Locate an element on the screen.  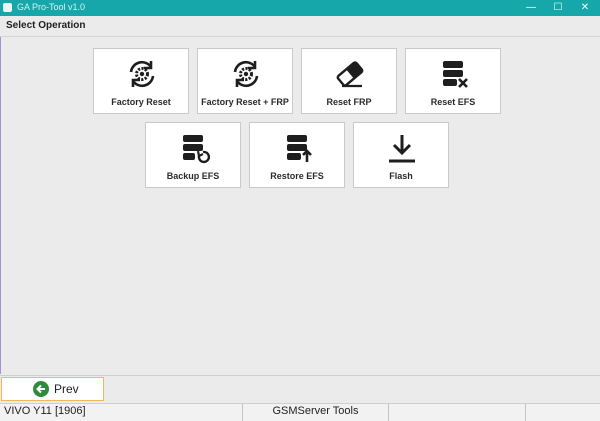
close-button: ✕ is located at coordinates (585, 8).